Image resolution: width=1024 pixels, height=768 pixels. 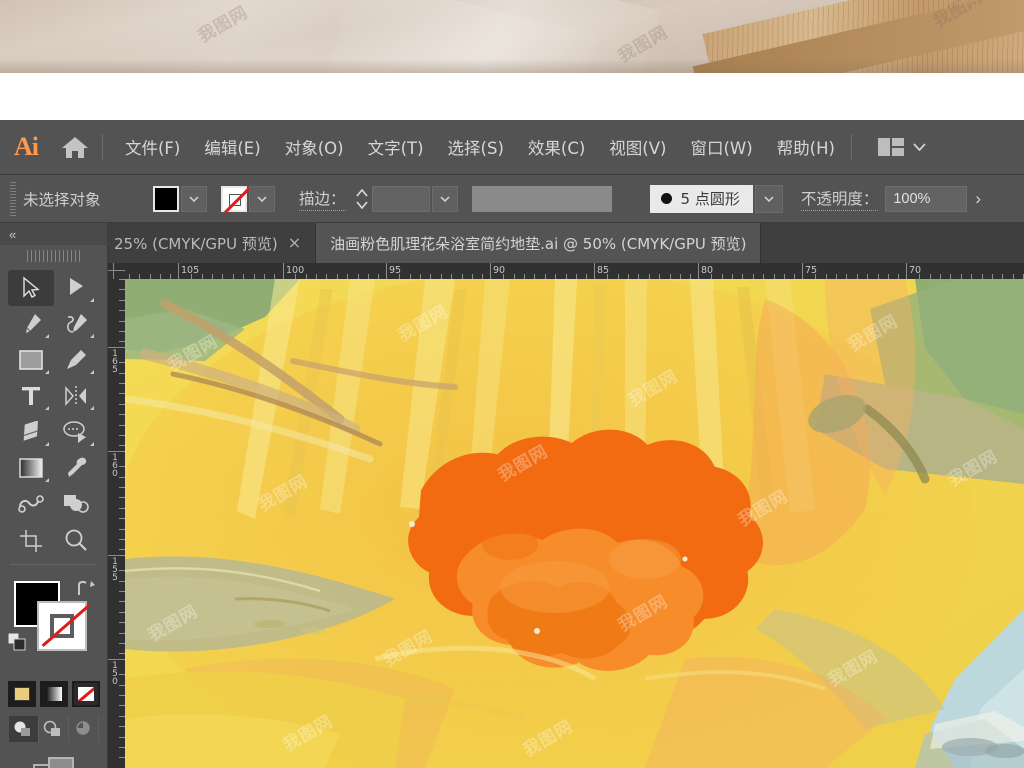 I want to click on gradient-icon, so click(x=31, y=468).